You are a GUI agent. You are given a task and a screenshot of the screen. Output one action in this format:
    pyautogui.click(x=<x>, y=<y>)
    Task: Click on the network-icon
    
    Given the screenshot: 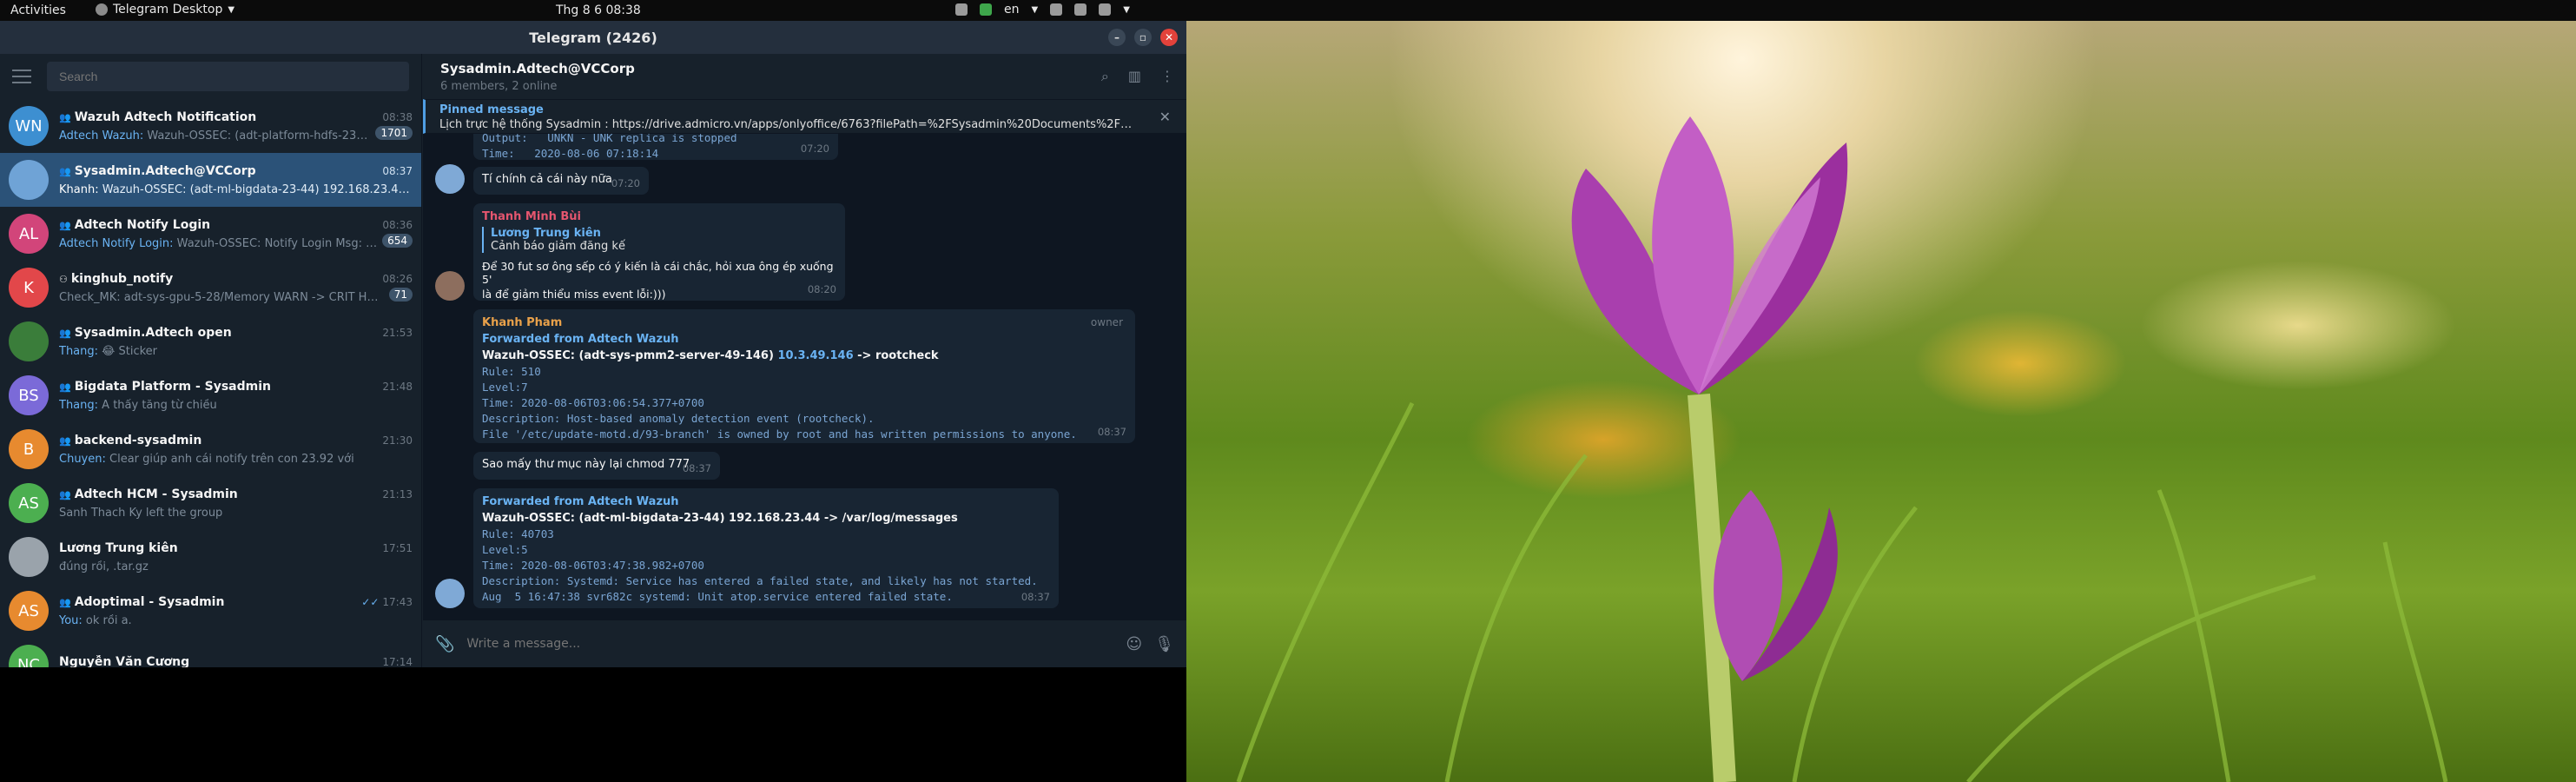 What is the action you would take?
    pyautogui.click(x=1056, y=10)
    